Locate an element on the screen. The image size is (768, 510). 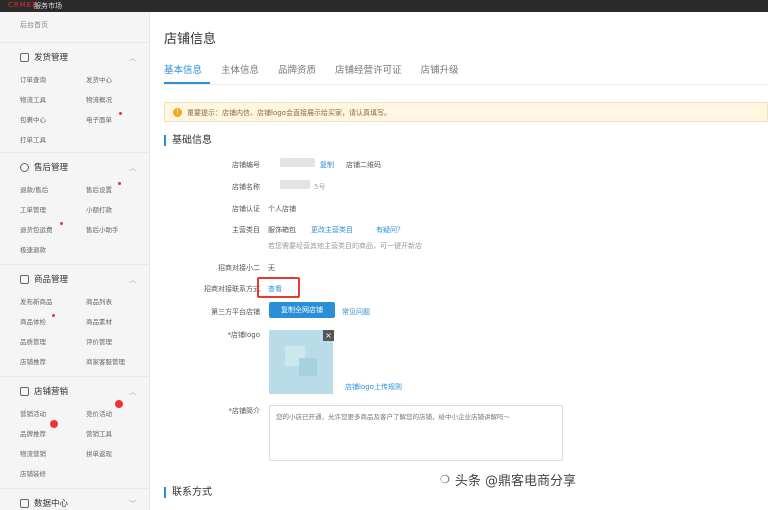
check-circle-icon is located at coordinates (24, 167).